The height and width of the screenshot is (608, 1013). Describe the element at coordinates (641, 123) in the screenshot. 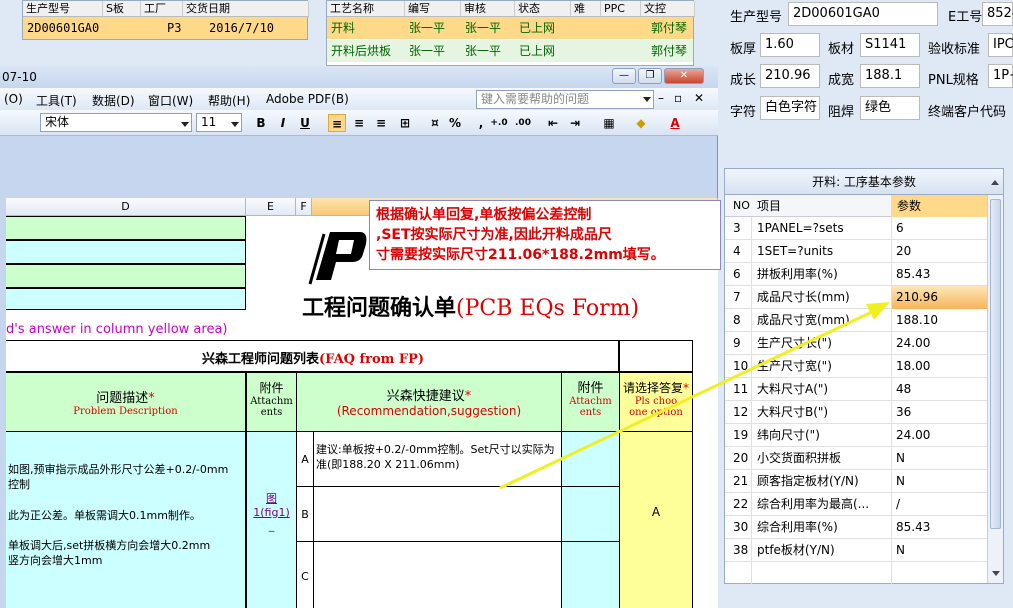

I see `fill-color-icon: ◆` at that location.